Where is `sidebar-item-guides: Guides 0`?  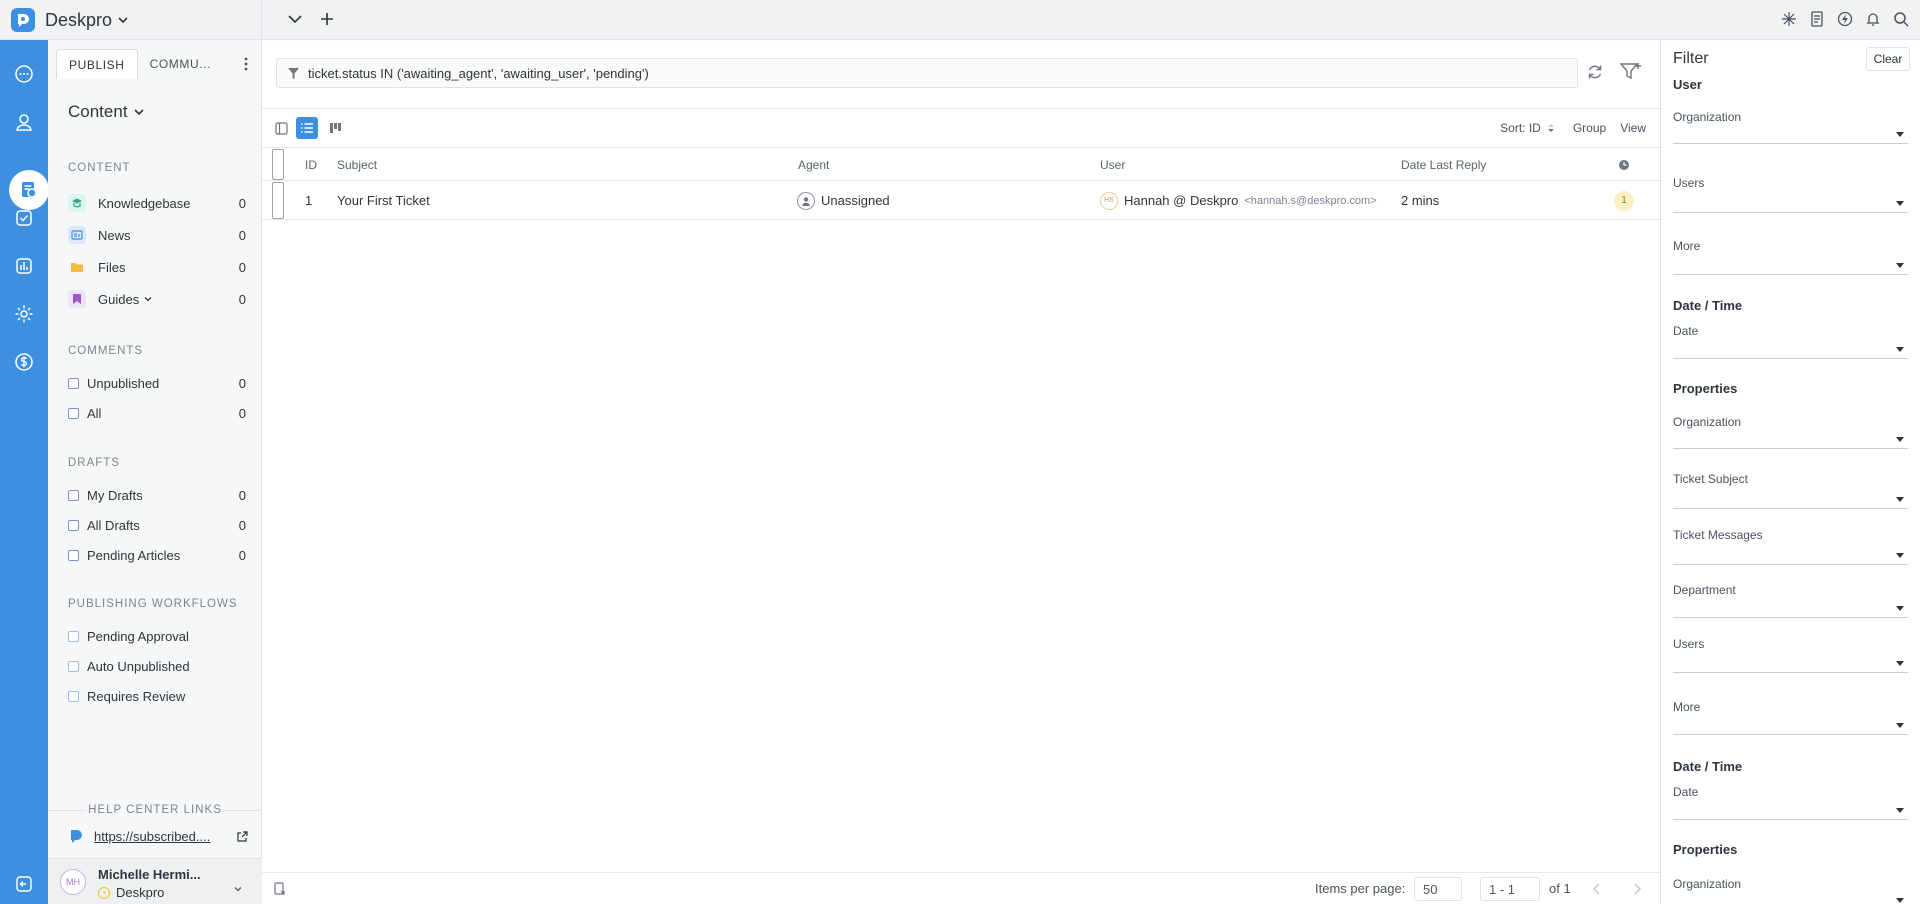 sidebar-item-guides: Guides 0 is located at coordinates (157, 299).